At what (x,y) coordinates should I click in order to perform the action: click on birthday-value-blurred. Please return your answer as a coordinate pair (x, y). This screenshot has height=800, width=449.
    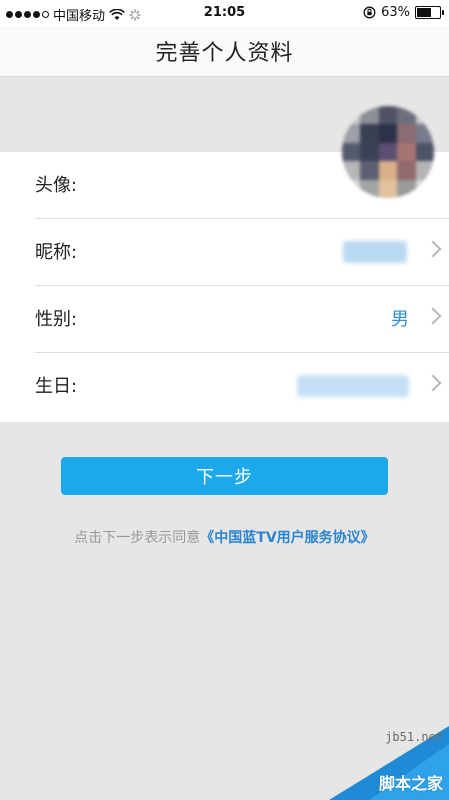
    Looking at the image, I should click on (353, 386).